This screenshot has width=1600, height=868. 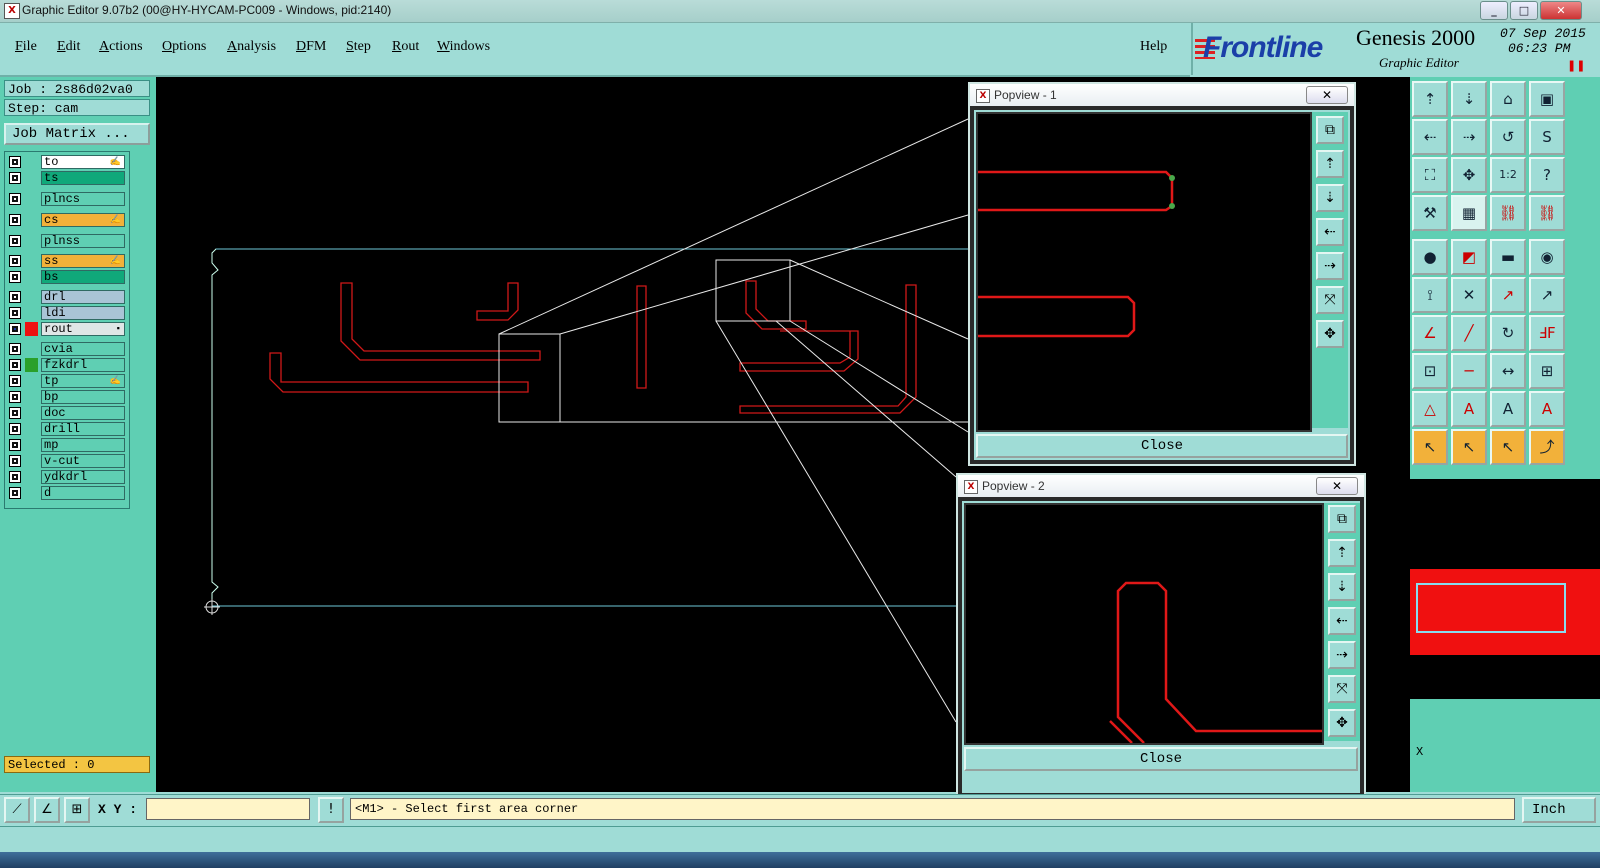 What do you see at coordinates (1430, 295) in the screenshot?
I see `node-icon: ⟟` at bounding box center [1430, 295].